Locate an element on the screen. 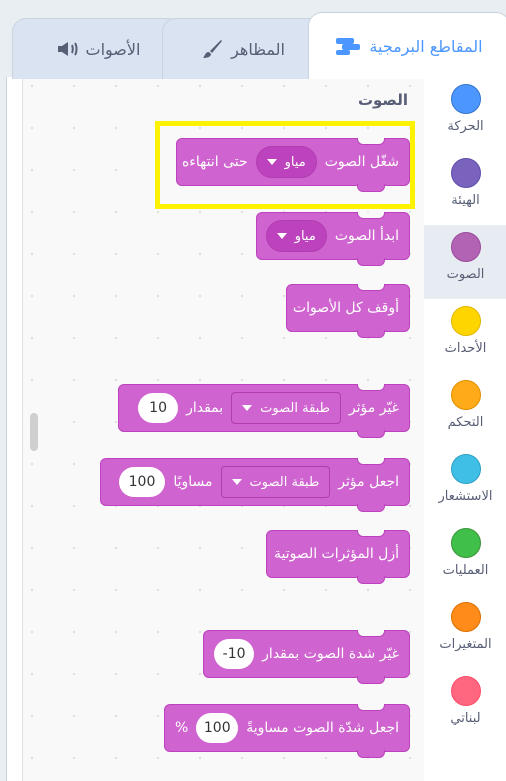 The height and width of the screenshot is (781, 506). tab-costumes-label: المظاهر is located at coordinates (258, 49).